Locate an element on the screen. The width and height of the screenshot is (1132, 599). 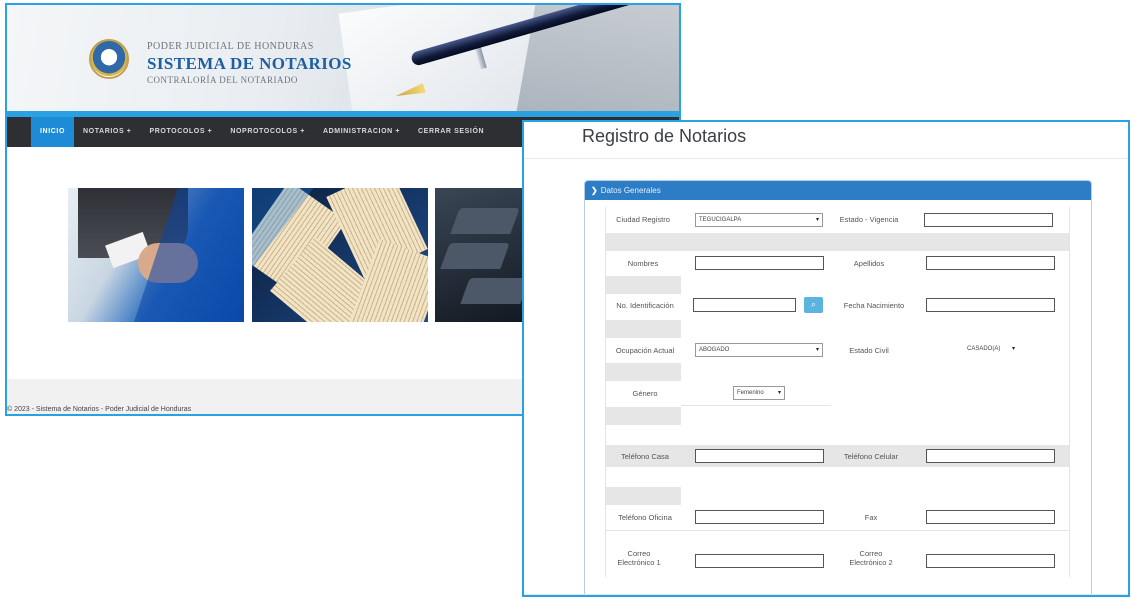
separator-row is located at coordinates (837, 242).